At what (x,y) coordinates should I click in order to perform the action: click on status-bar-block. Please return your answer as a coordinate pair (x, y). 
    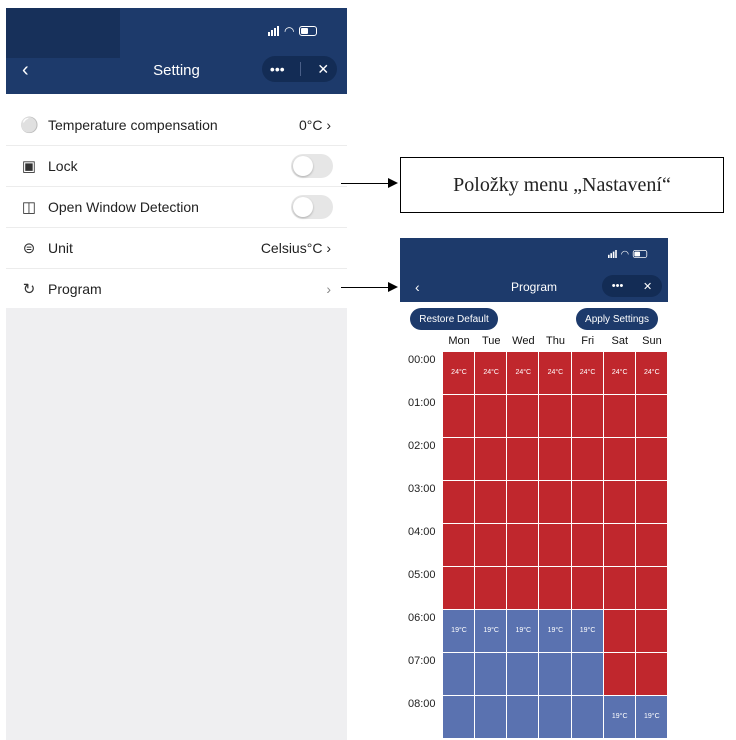
    Looking at the image, I should click on (63, 33).